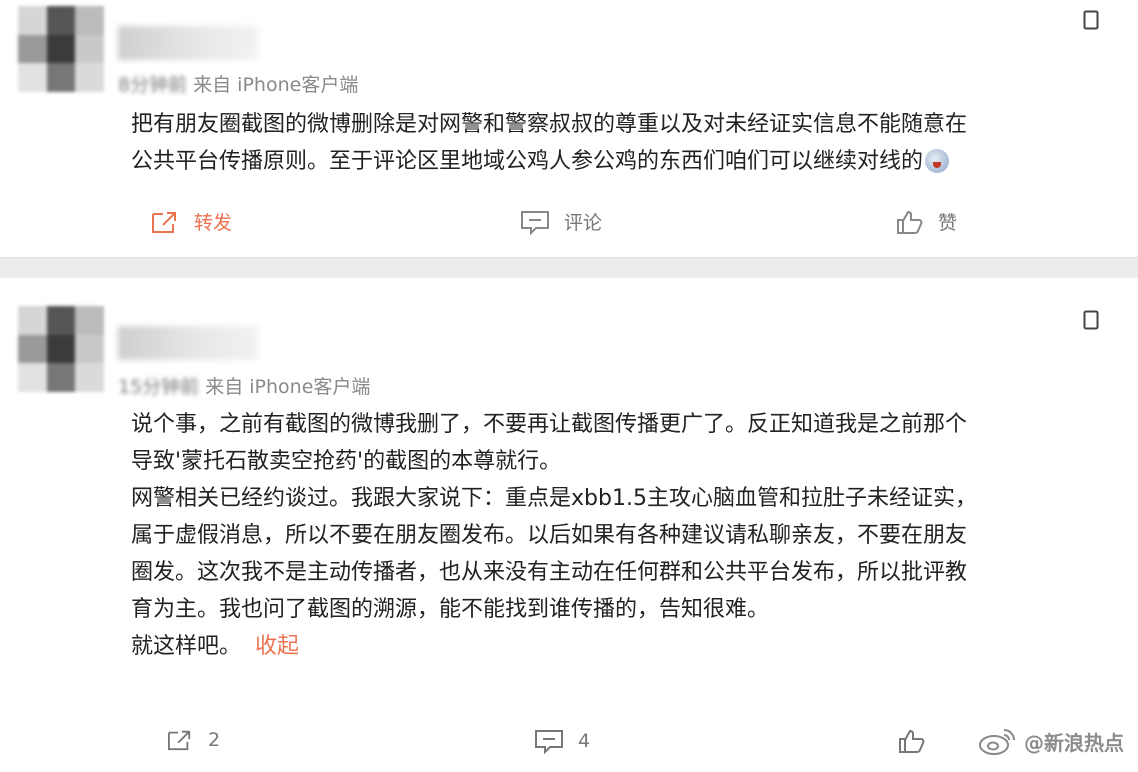 The height and width of the screenshot is (772, 1138). I want to click on watermark: @新浪热点, so click(1051, 741).